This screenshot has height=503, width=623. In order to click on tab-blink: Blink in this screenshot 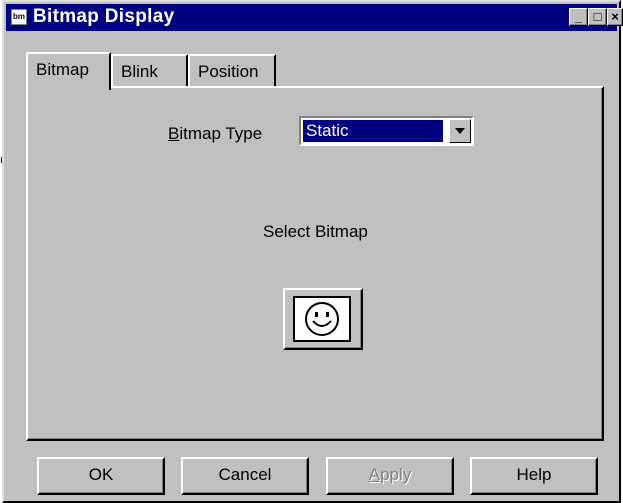, I will do `click(149, 71)`.